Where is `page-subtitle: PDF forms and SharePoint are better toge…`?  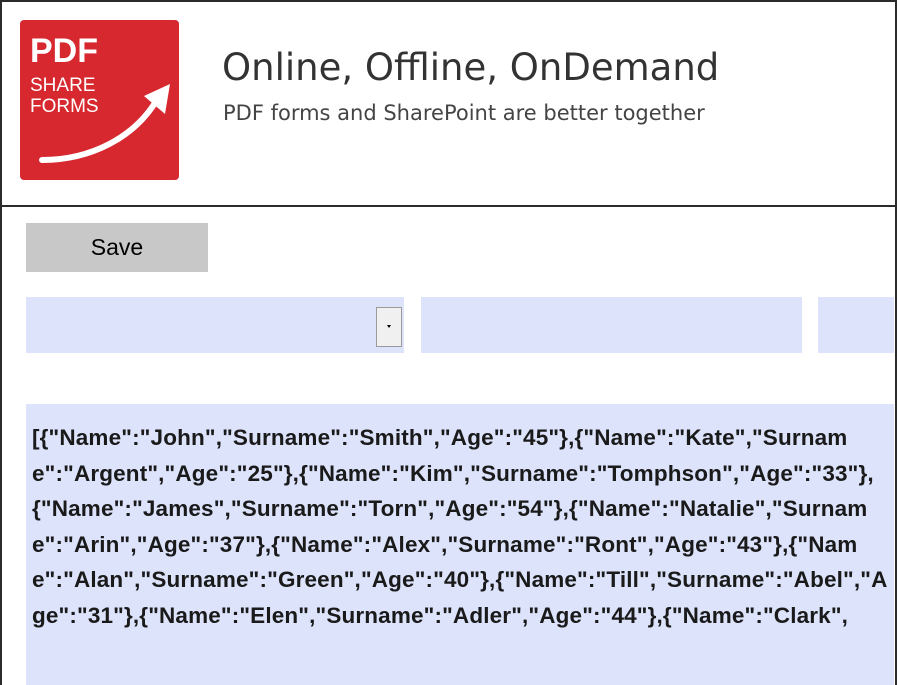
page-subtitle: PDF forms and SharePoint are better toge… is located at coordinates (464, 113).